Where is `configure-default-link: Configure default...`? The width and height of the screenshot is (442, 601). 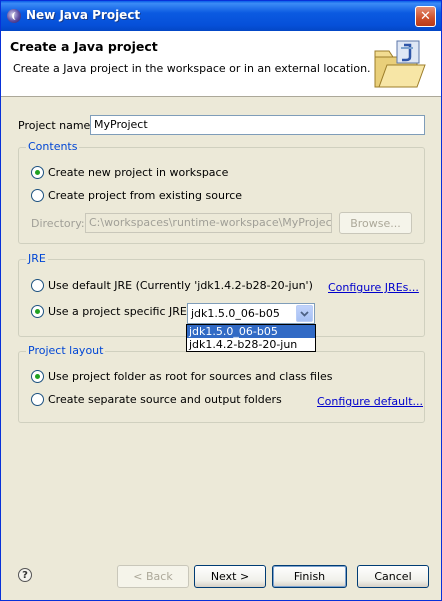 configure-default-link: Configure default... is located at coordinates (370, 401).